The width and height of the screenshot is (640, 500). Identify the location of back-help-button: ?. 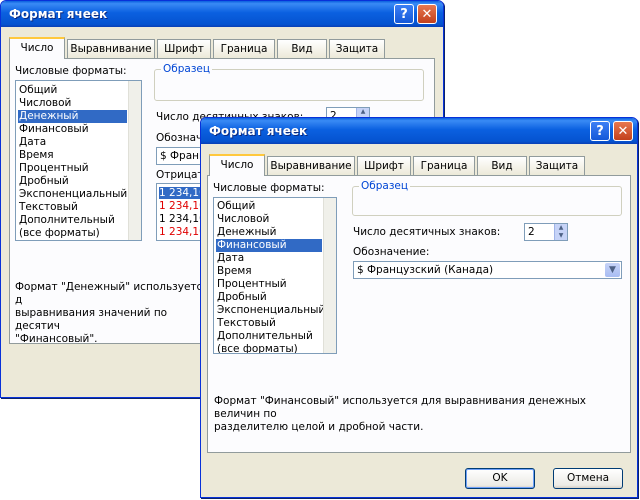
(404, 14).